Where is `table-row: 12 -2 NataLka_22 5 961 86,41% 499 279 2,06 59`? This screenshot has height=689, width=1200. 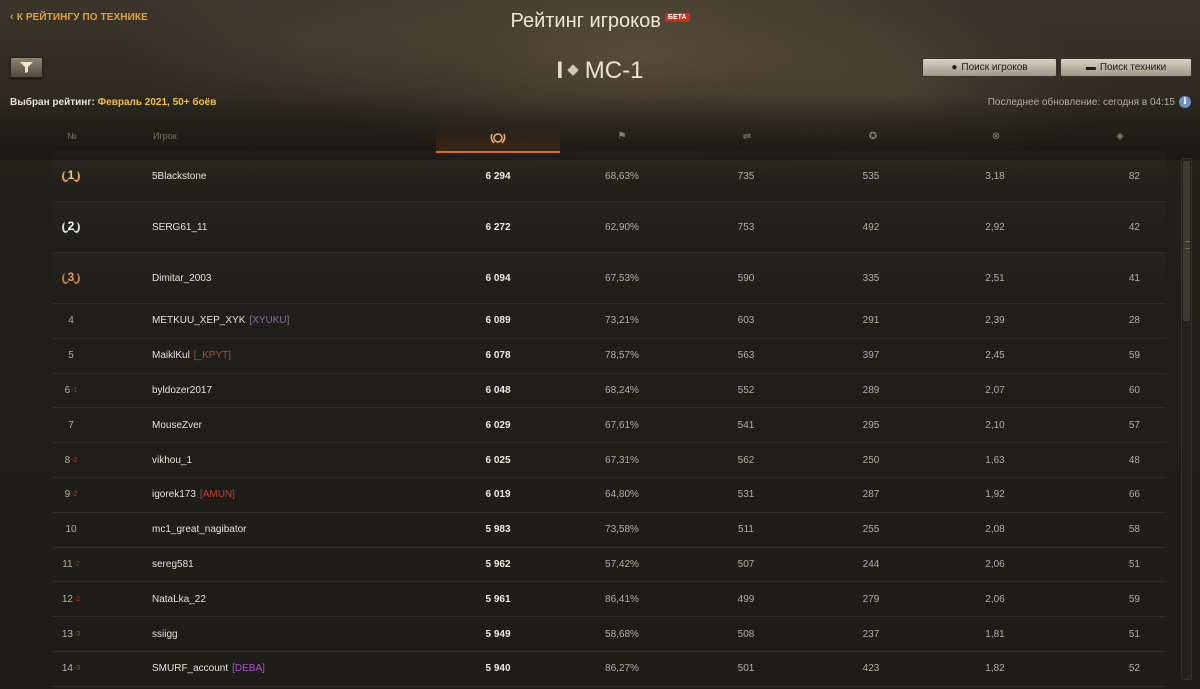 table-row: 12 -2 NataLka_22 5 961 86,41% 499 279 2,06 59 is located at coordinates (609, 600).